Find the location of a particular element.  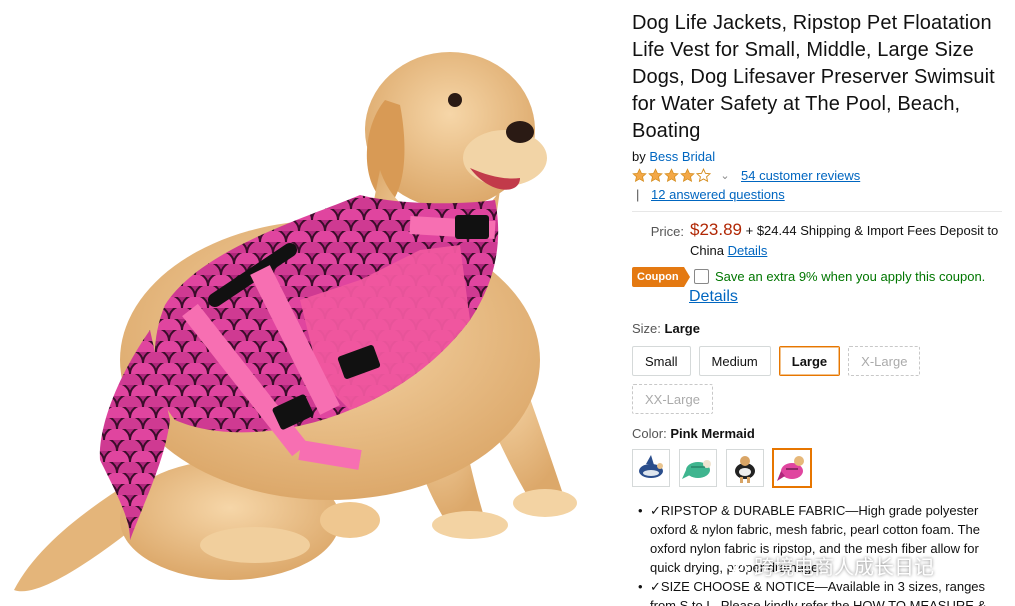

green-mermaid-vest-icon is located at coordinates (696, 469).